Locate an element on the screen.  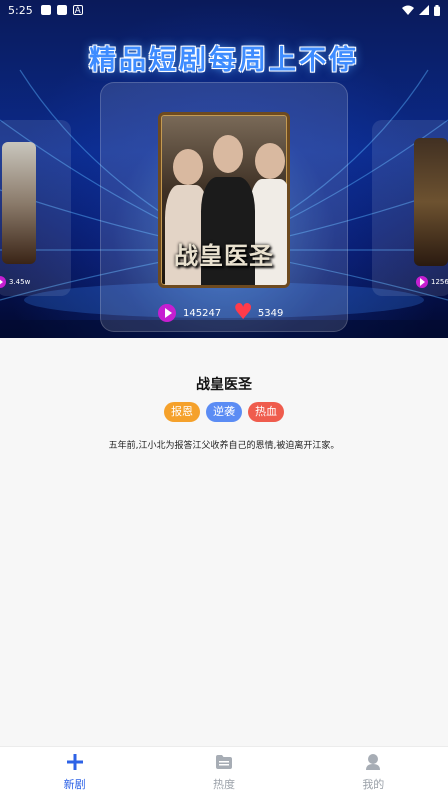
poster-title-art: 战皇医圣 is located at coordinates (224, 255).